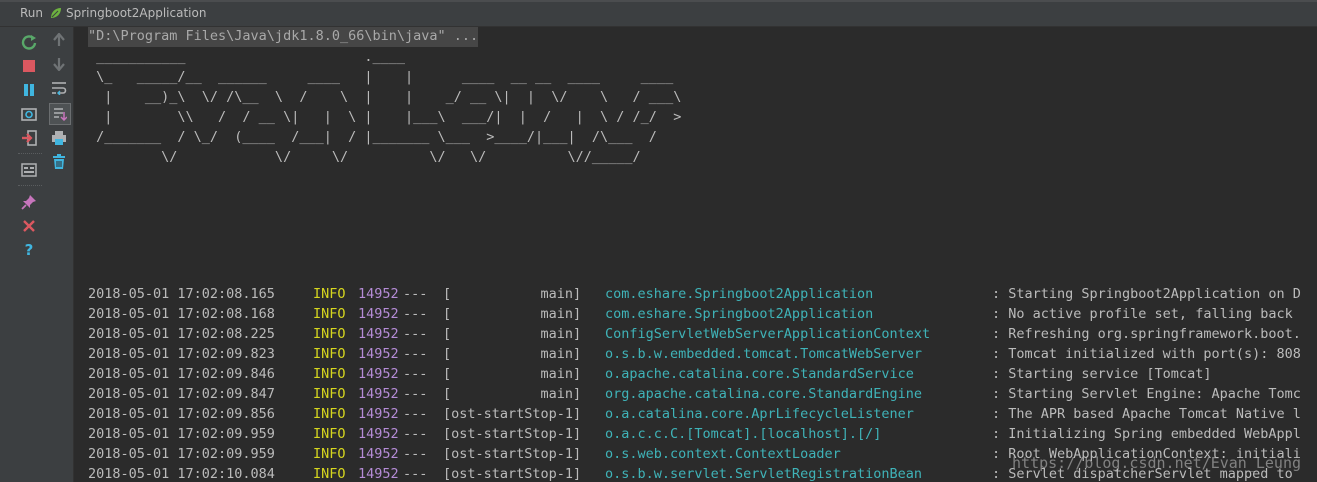 The width and height of the screenshot is (1317, 482). What do you see at coordinates (181, 474) in the screenshot?
I see `log-timestamp: 2018-05-01 17:02:10.084` at bounding box center [181, 474].